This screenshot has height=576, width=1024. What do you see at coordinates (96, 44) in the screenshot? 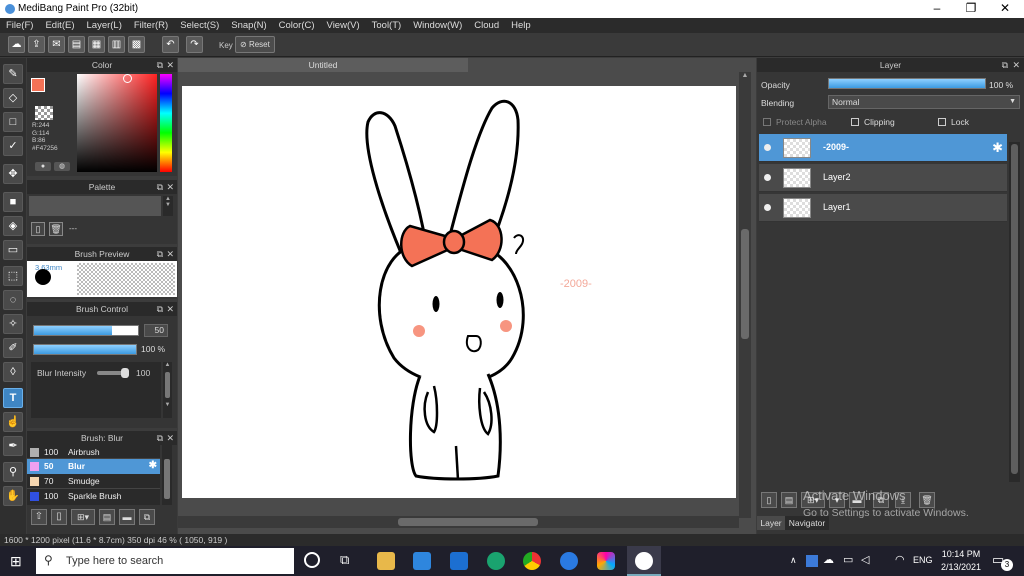
I see `page-icon: ▦` at bounding box center [96, 44].